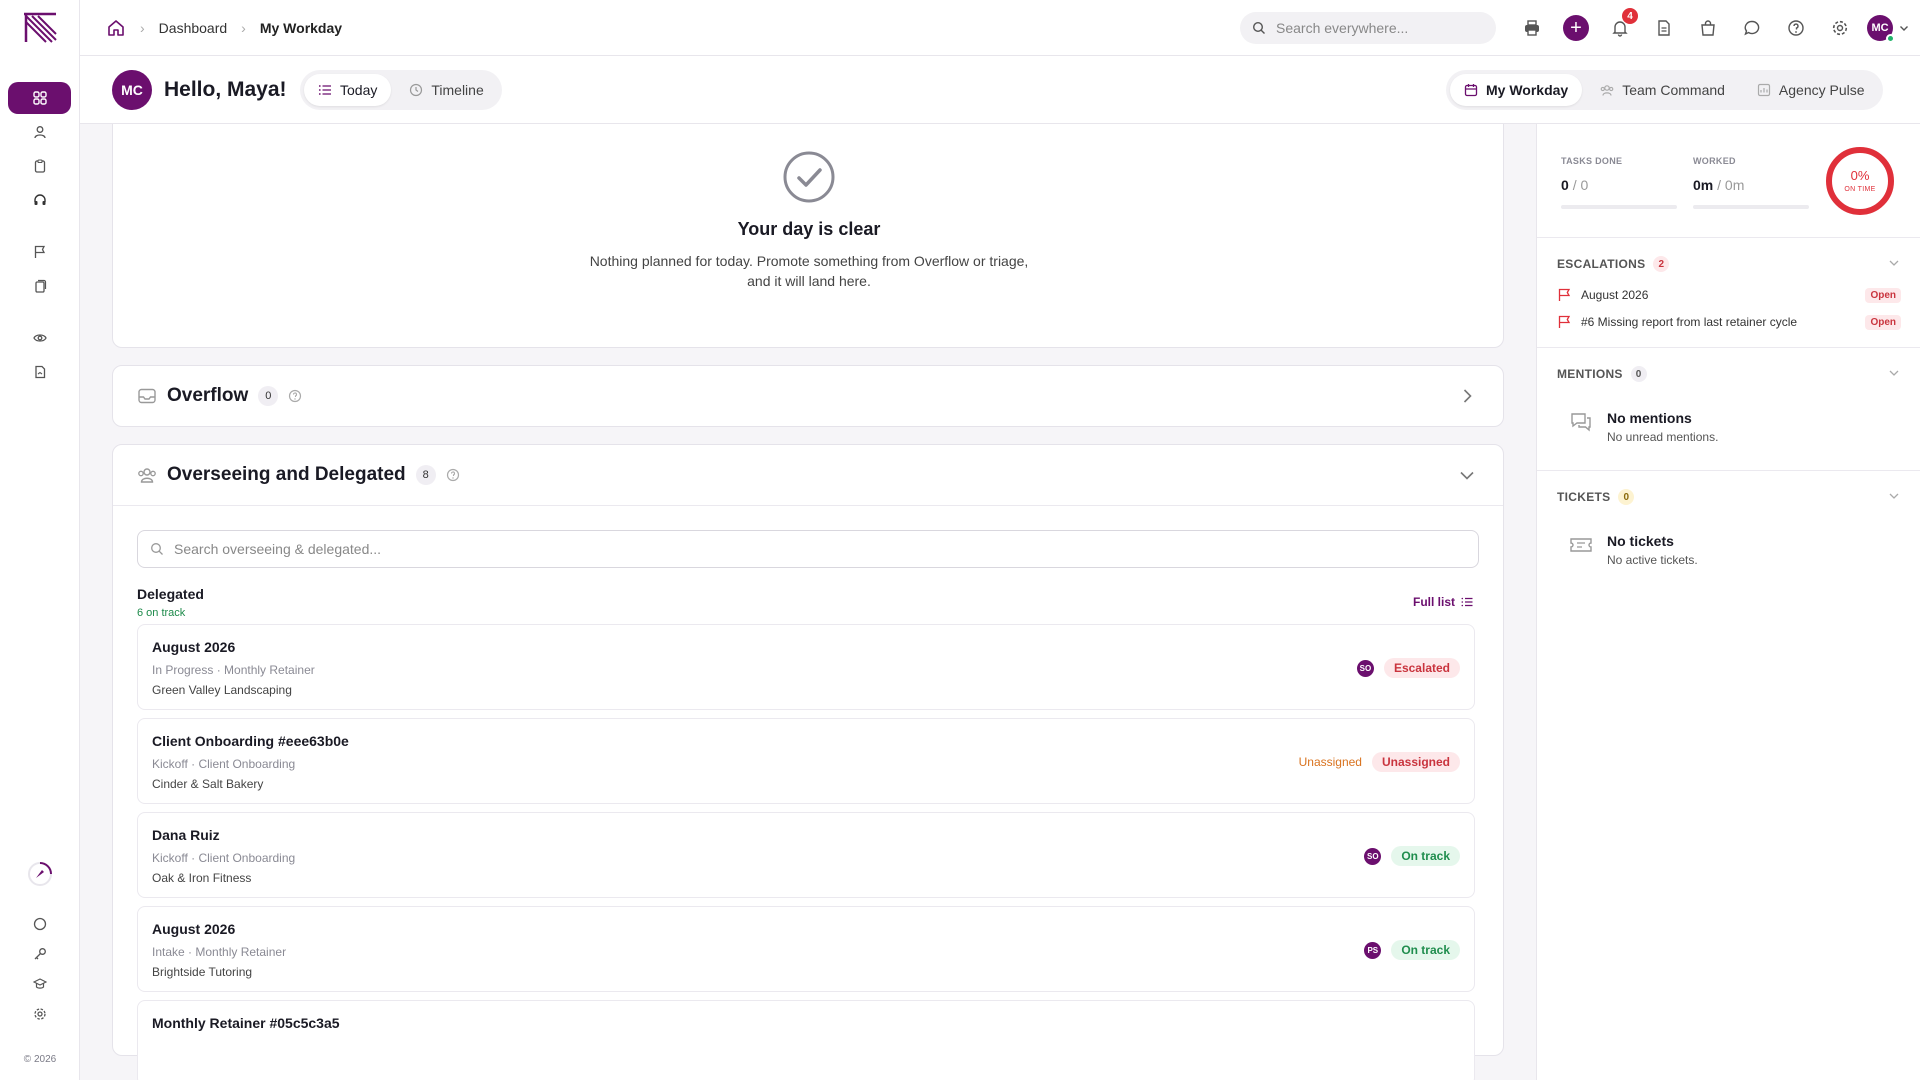 The height and width of the screenshot is (1080, 1920). What do you see at coordinates (39, 874) in the screenshot?
I see `nav-rocket-icon` at bounding box center [39, 874].